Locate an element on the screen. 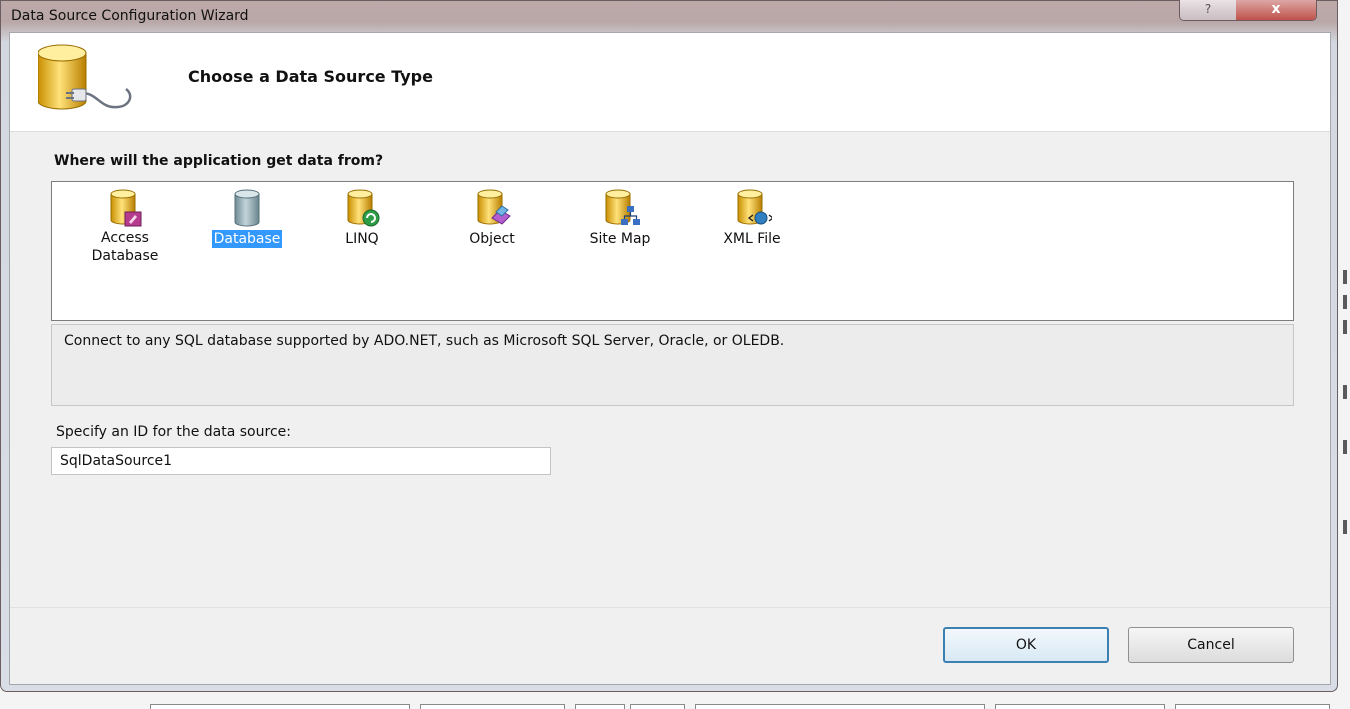 The width and height of the screenshot is (1350, 709). window-title: Data Source Configuration Wizard is located at coordinates (130, 16).